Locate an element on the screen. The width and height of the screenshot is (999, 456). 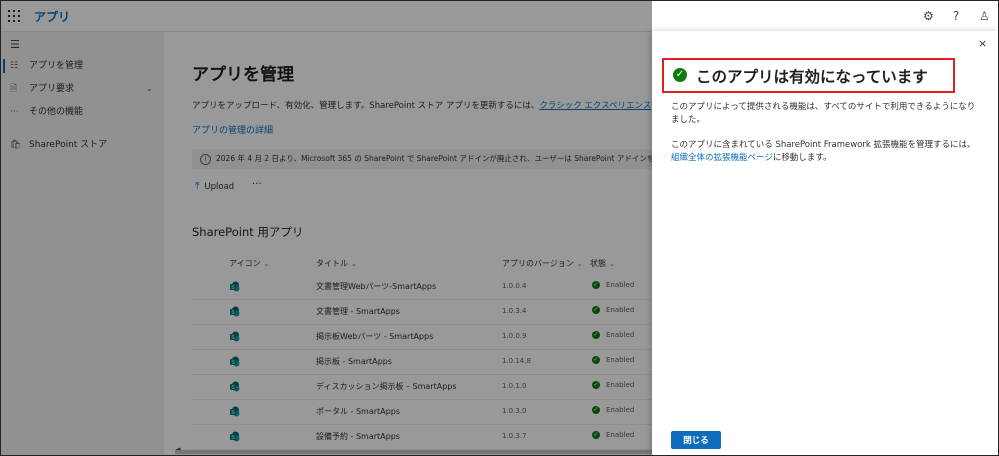
help-icon: ? is located at coordinates (956, 16).